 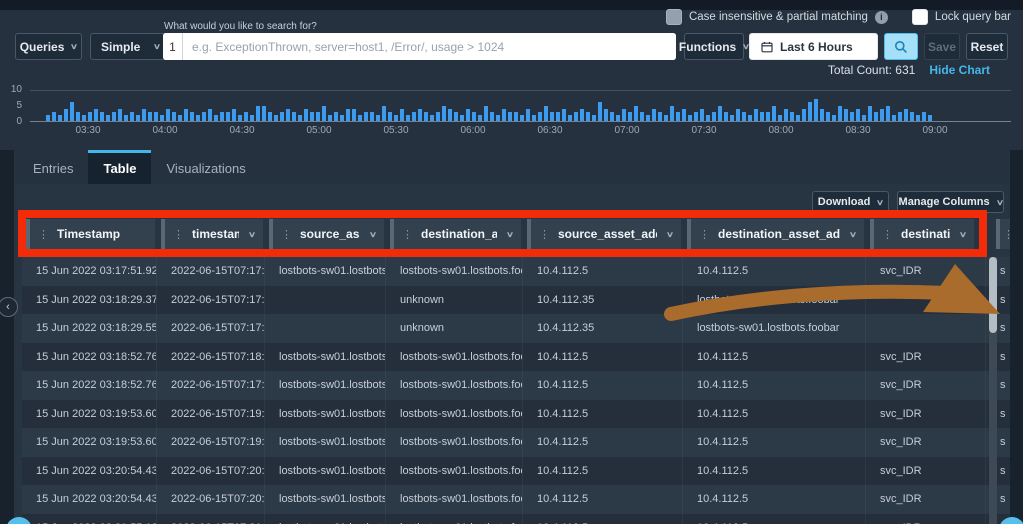 What do you see at coordinates (714, 46) in the screenshot?
I see `functions-dropdown-button: Functions ∨` at bounding box center [714, 46].